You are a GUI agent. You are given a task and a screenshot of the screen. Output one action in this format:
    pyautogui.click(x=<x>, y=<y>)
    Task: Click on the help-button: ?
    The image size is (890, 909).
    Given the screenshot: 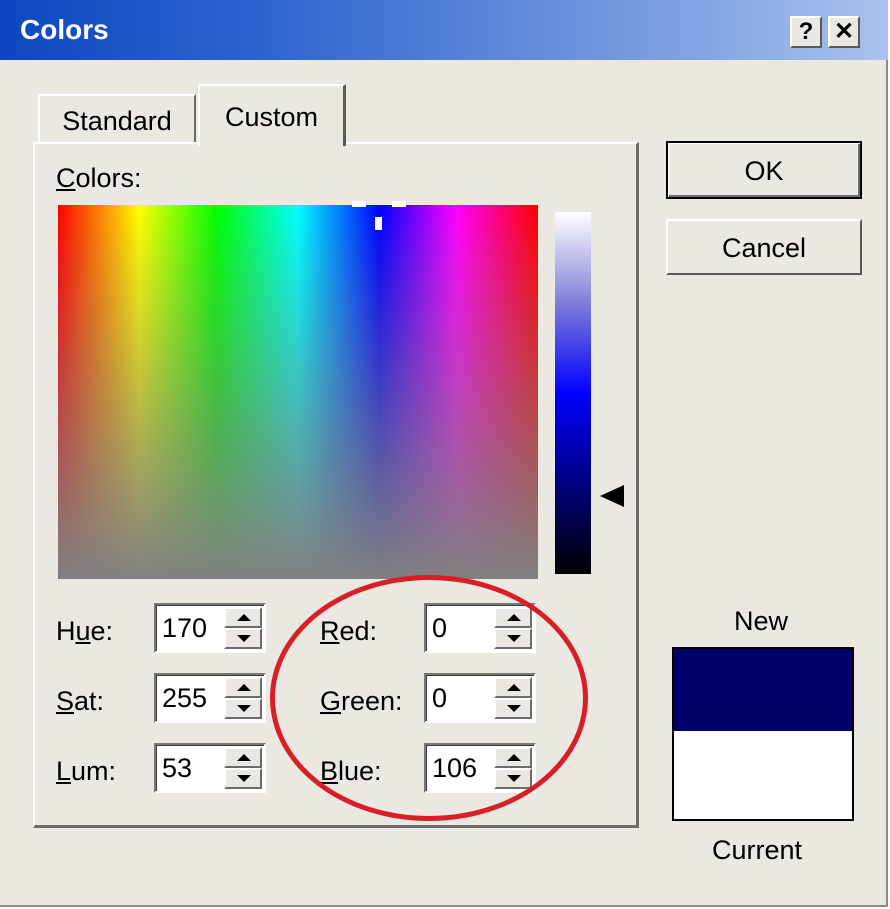 What is the action you would take?
    pyautogui.click(x=806, y=32)
    